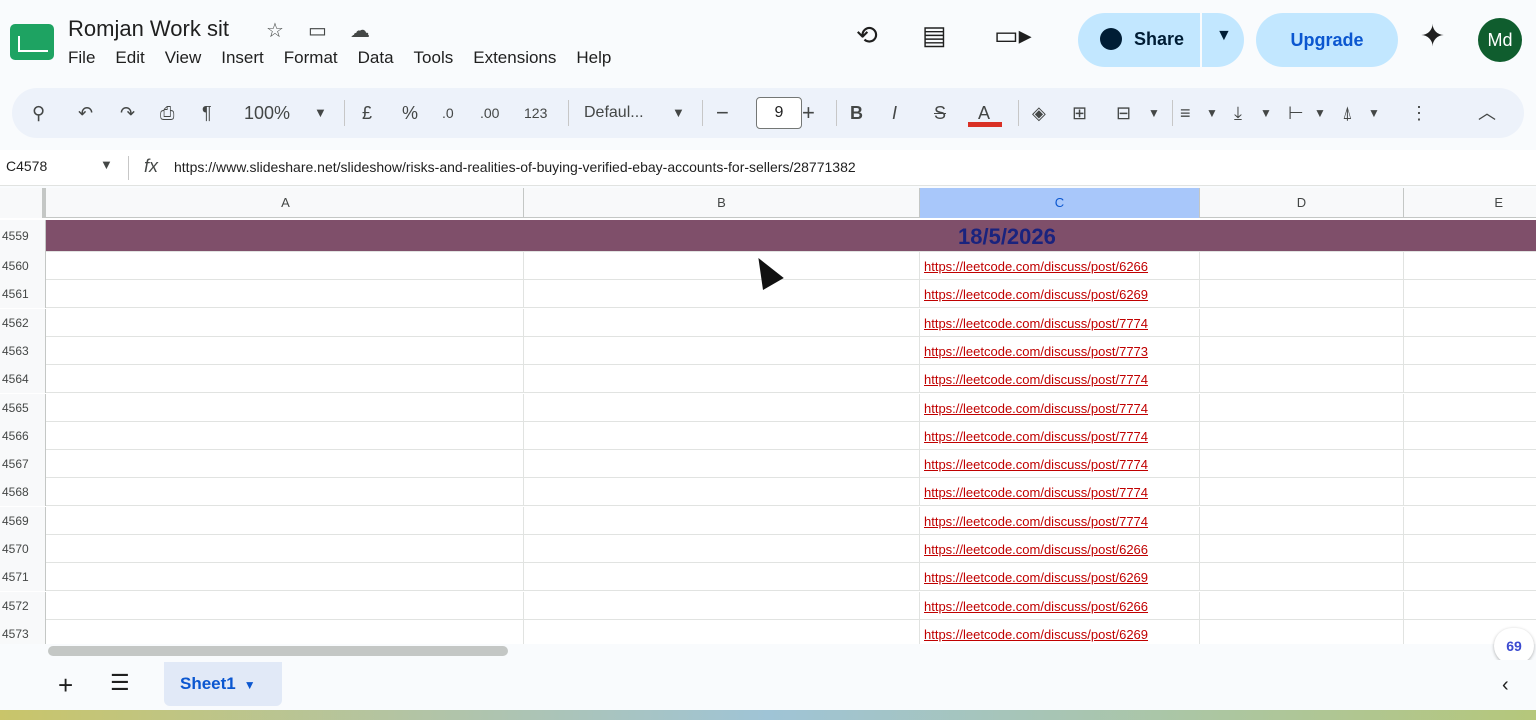 This screenshot has height=720, width=1536. What do you see at coordinates (808, 113) in the screenshot?
I see `increase-font-size-button: +` at bounding box center [808, 113].